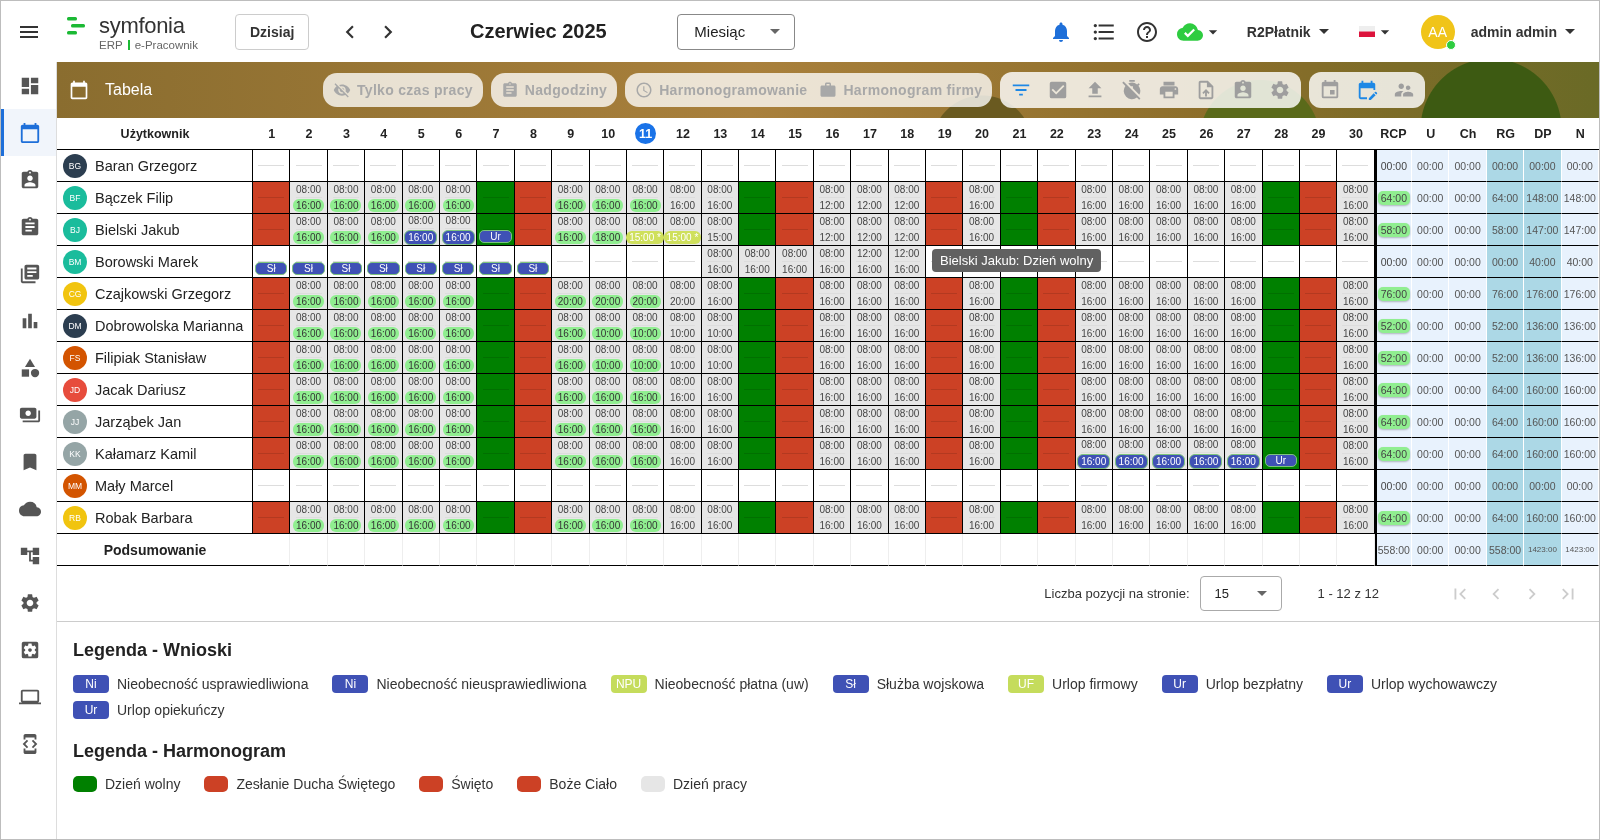 The image size is (1600, 840). What do you see at coordinates (608, 230) in the screenshot?
I see `day-cell: 08:00 18:00` at bounding box center [608, 230].